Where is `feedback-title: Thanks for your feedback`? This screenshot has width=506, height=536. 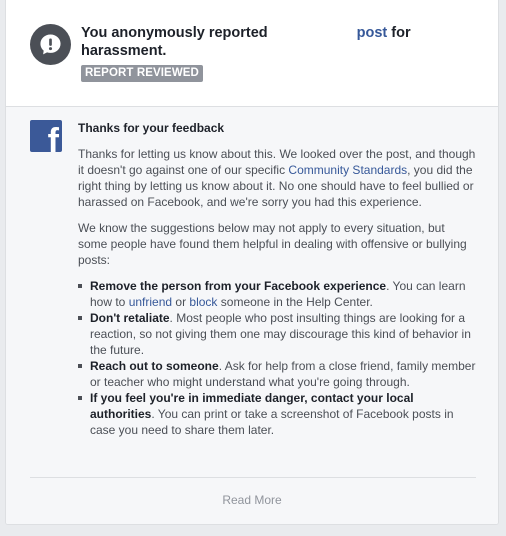
feedback-title: Thanks for your feedback is located at coordinates (151, 128).